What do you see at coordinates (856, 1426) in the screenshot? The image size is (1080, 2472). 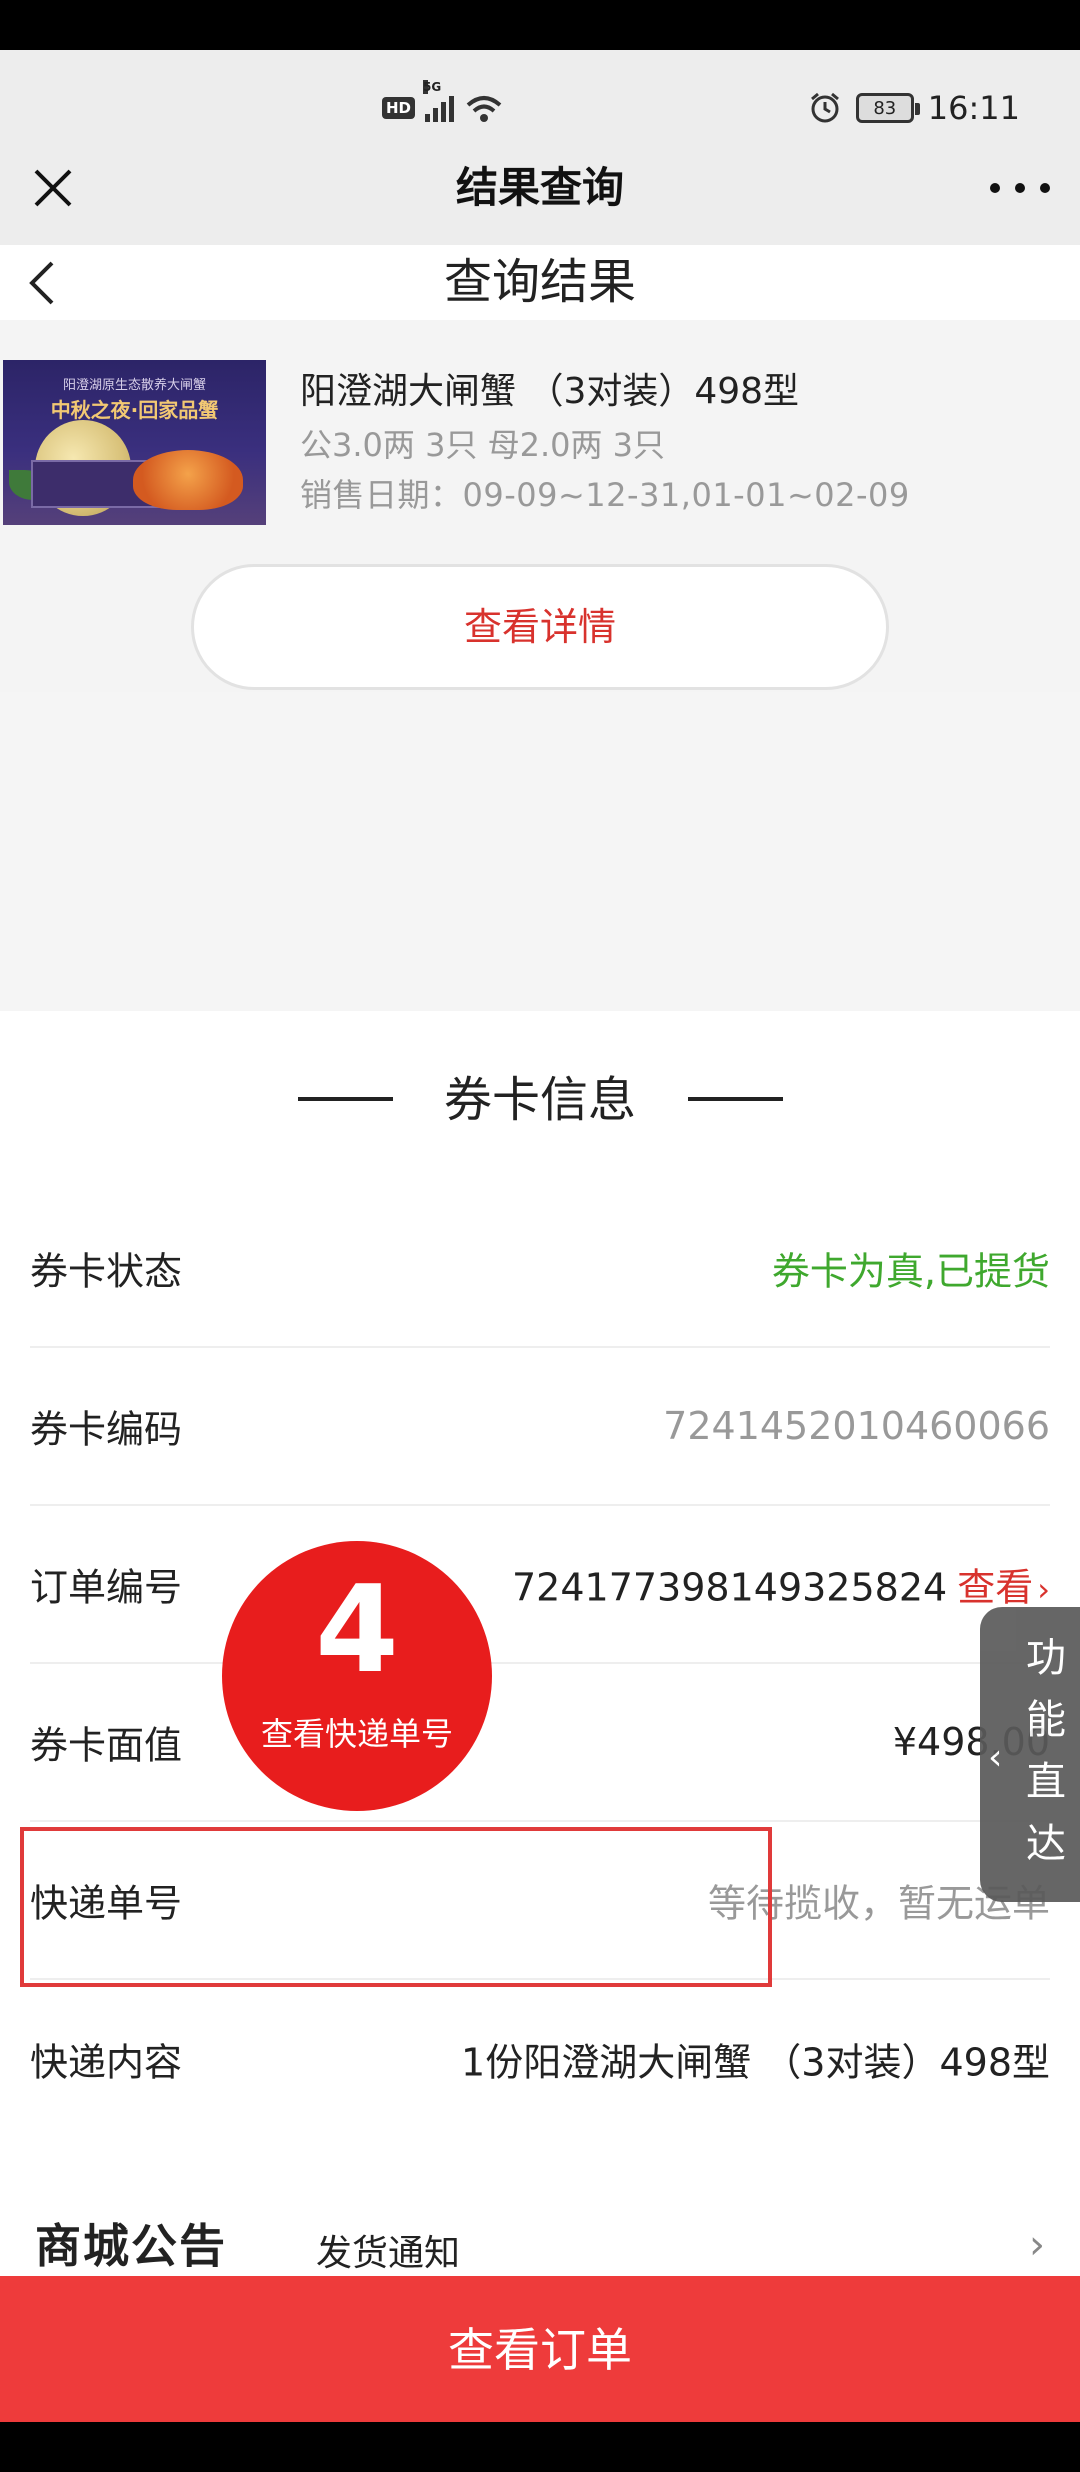 I see `card-code-value: 7241452010460066` at bounding box center [856, 1426].